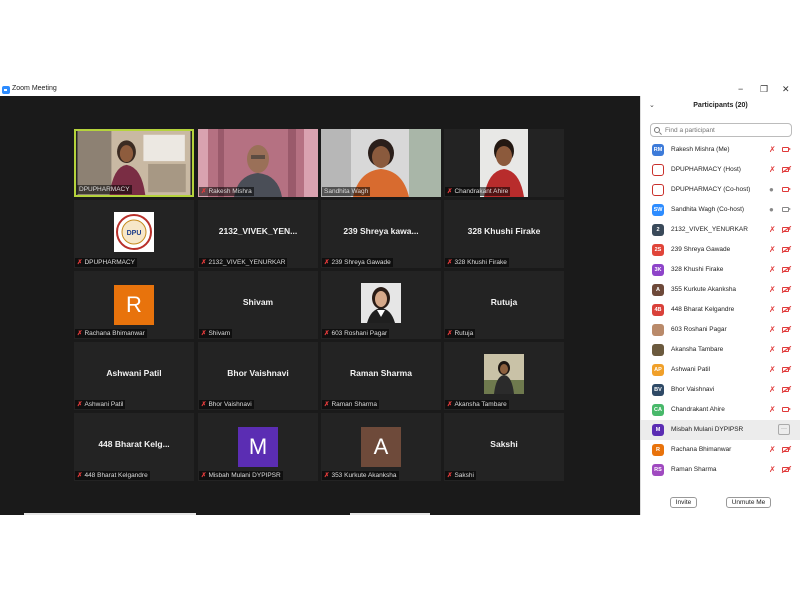 This screenshot has height=600, width=800. Describe the element at coordinates (784, 429) in the screenshot. I see `more-options-button: ···` at that location.